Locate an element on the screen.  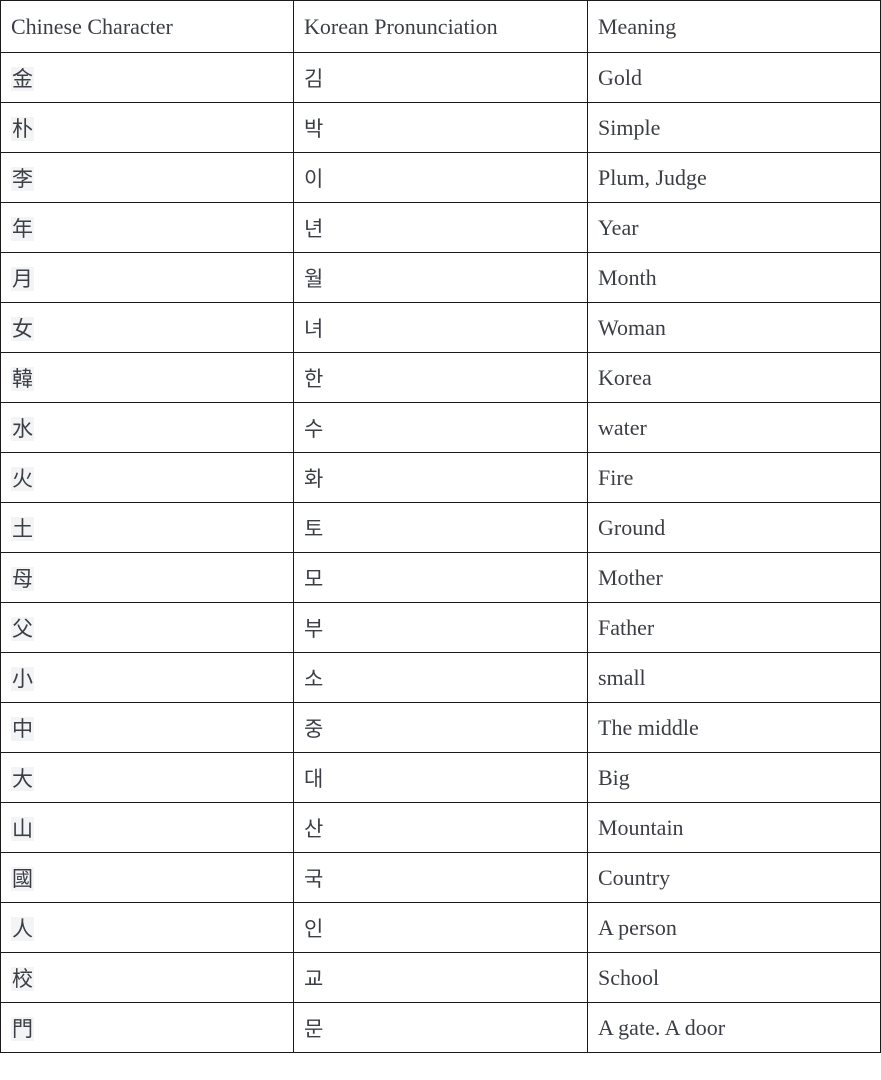
hangul-text: 김 is located at coordinates (314, 78).